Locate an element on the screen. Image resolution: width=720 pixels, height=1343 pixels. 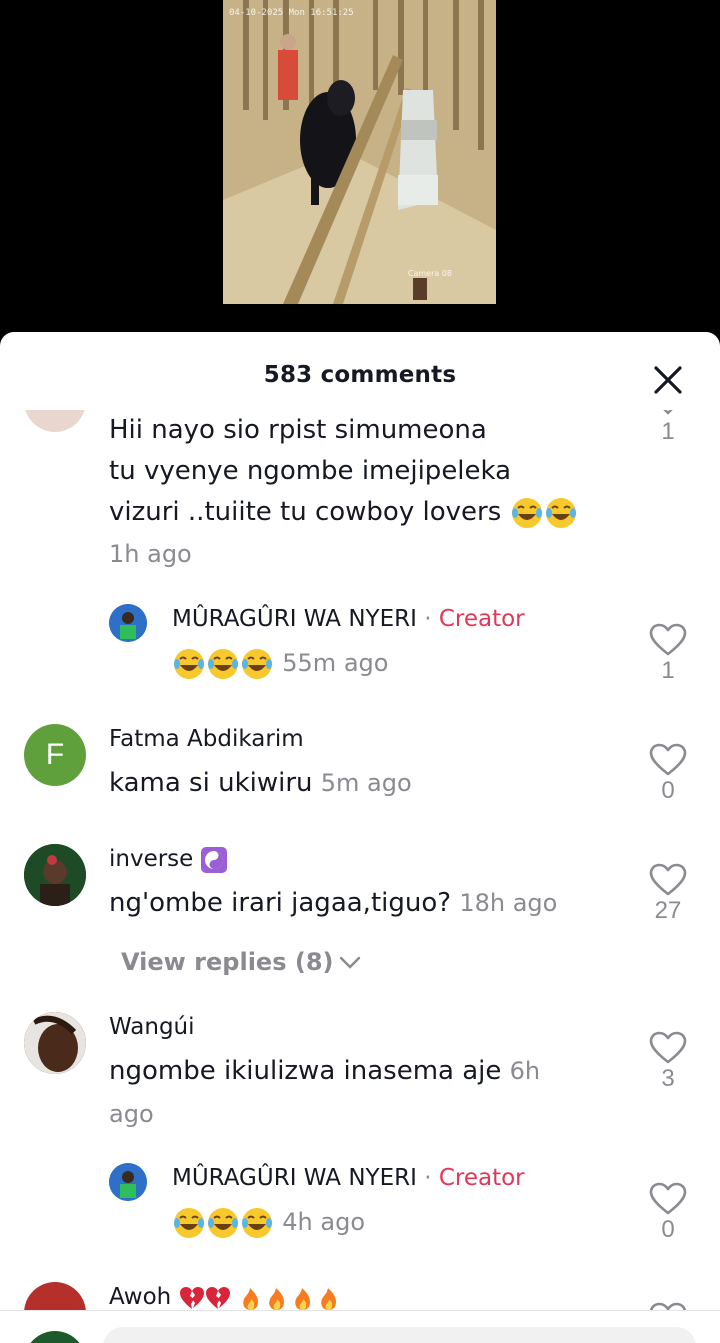
comment-username: Awoh is located at coordinates (225, 1297).